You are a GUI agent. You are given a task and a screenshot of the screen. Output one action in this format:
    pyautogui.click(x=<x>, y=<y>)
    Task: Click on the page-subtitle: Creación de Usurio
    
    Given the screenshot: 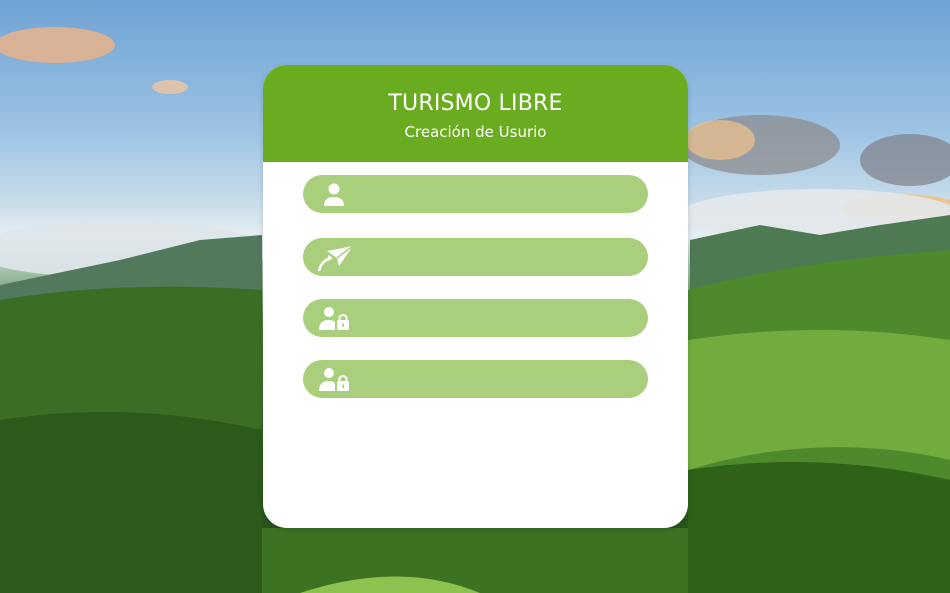 What is the action you would take?
    pyautogui.click(x=475, y=132)
    